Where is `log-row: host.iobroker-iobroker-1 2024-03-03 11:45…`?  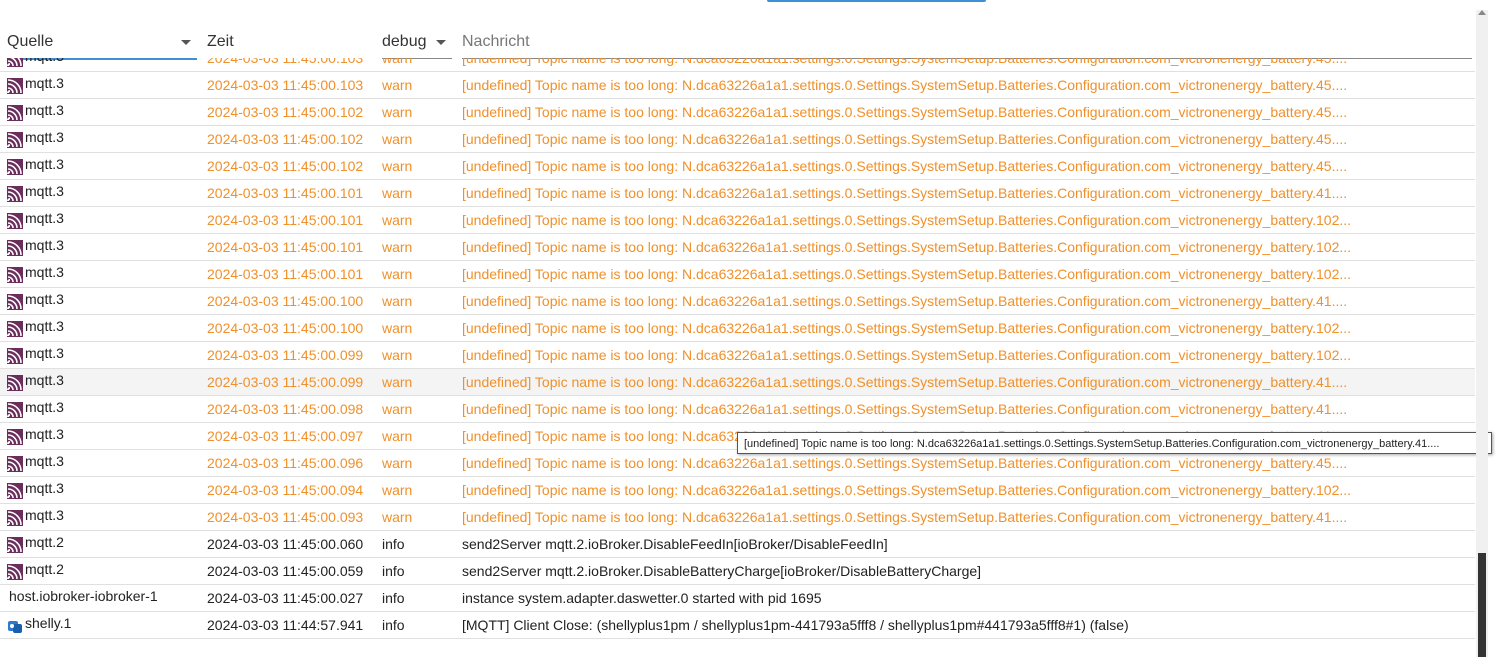
log-row: host.iobroker-iobroker-1 2024-03-03 11:45… is located at coordinates (737, 598).